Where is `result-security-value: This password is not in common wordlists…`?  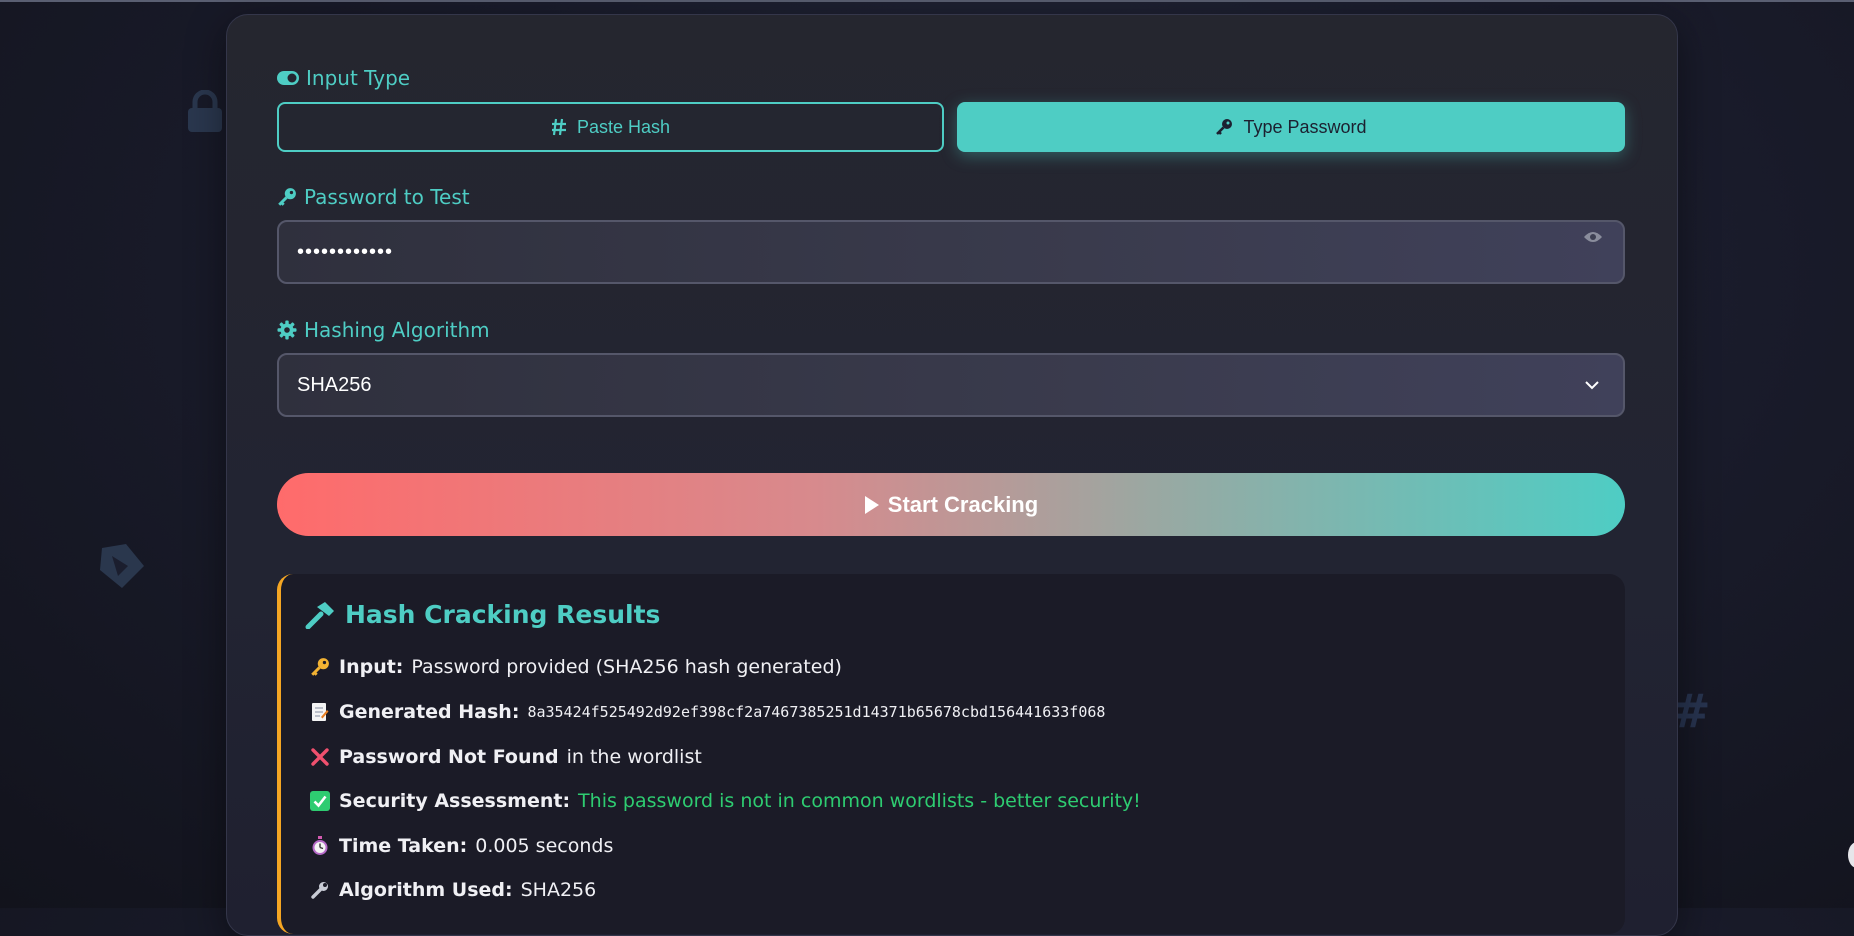 result-security-value: This password is not in common wordlists… is located at coordinates (859, 801).